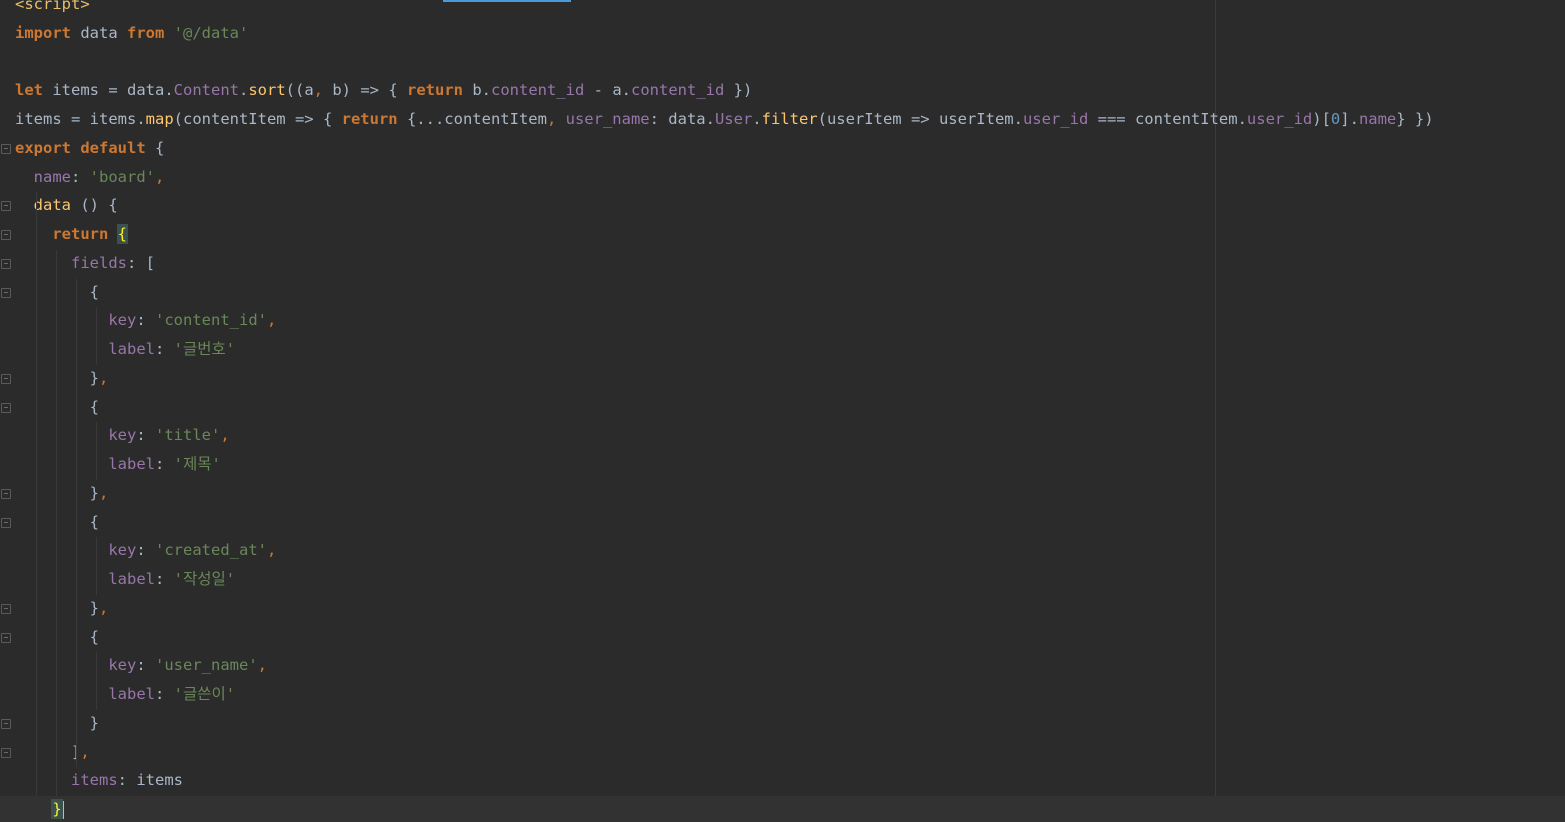 The image size is (1565, 822). I want to click on code-line-text: key: 'created_at',, so click(145, 550).